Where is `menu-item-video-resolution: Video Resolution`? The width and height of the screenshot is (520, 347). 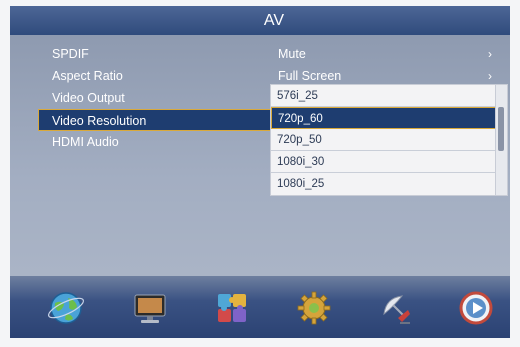 menu-item-video-resolution: Video Resolution is located at coordinates (162, 120).